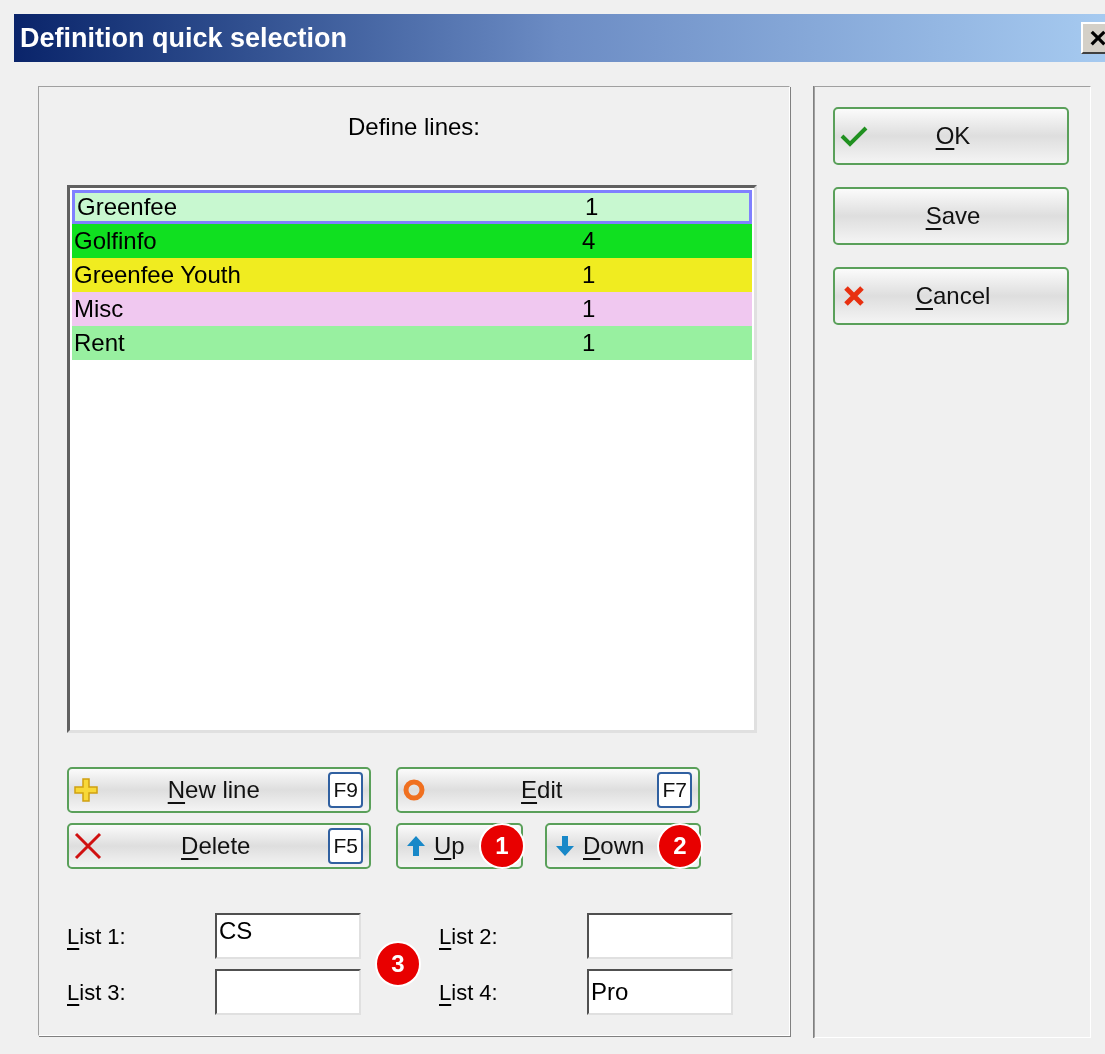 The width and height of the screenshot is (1105, 1054). What do you see at coordinates (469, 992) in the screenshot?
I see `list-label: List 4:` at bounding box center [469, 992].